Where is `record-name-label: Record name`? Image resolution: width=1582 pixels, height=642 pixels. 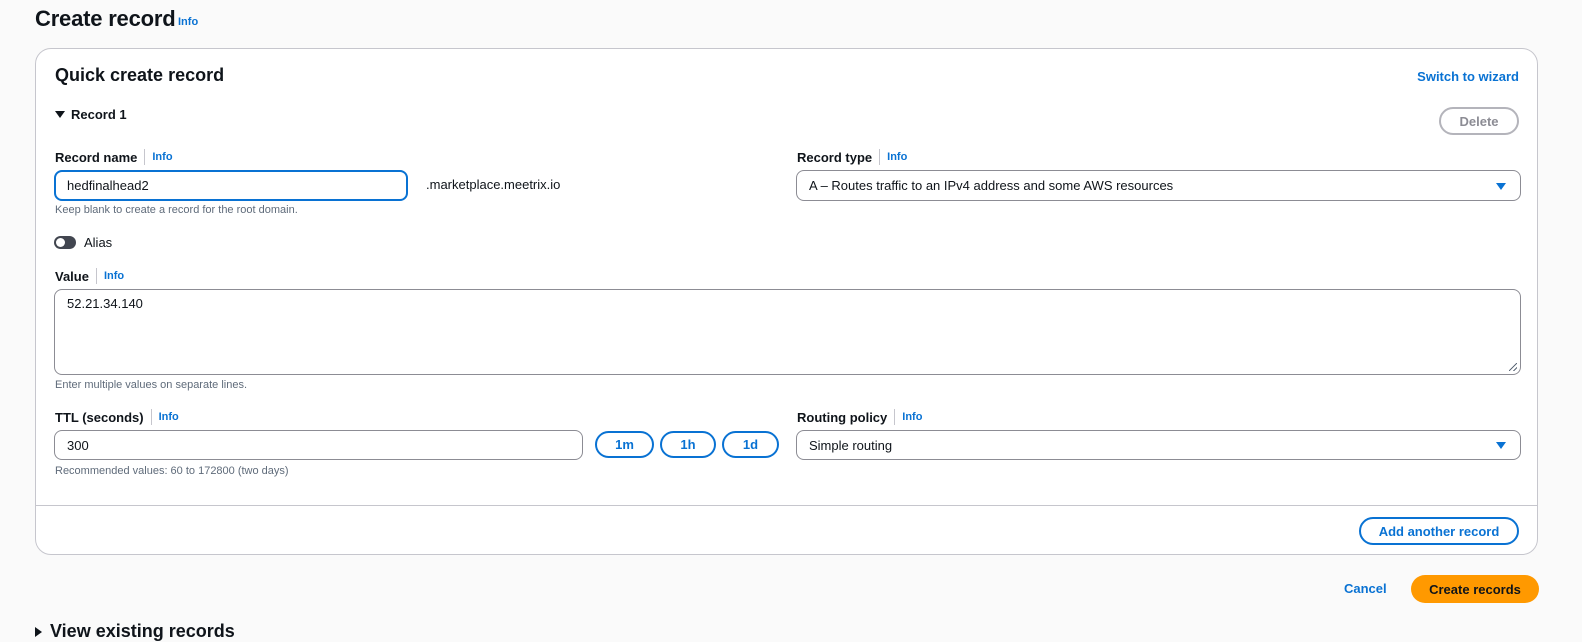 record-name-label: Record name is located at coordinates (96, 157).